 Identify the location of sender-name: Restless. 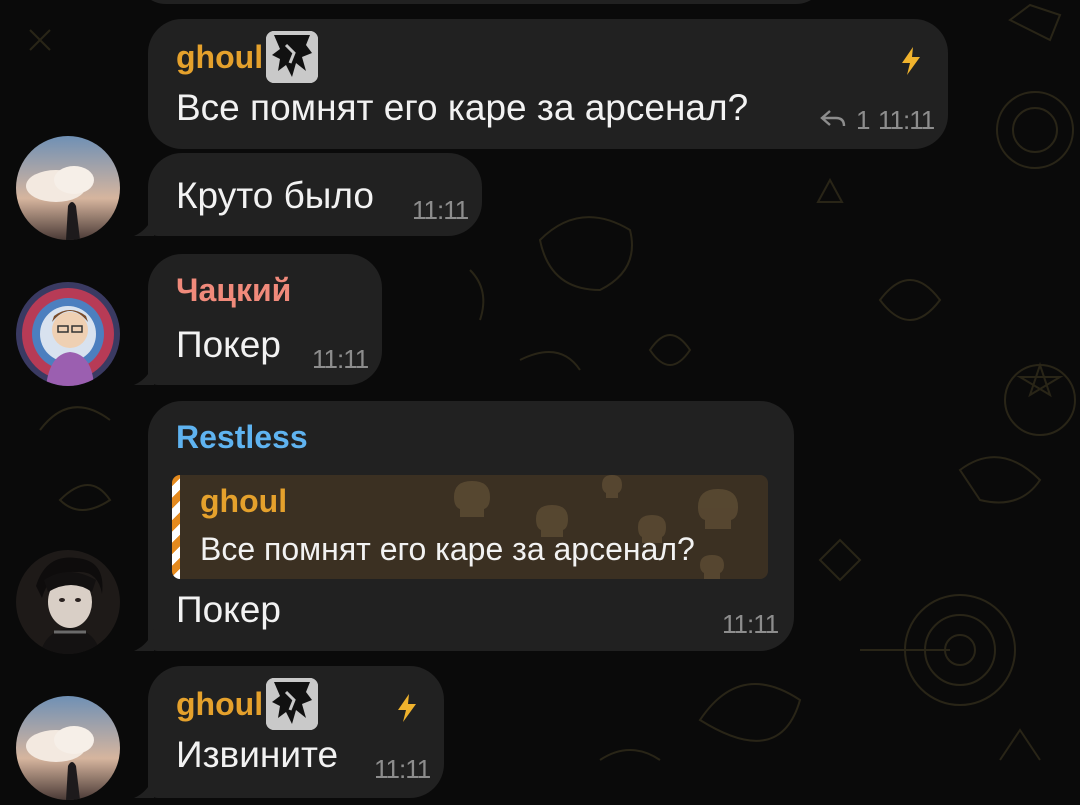
(242, 437).